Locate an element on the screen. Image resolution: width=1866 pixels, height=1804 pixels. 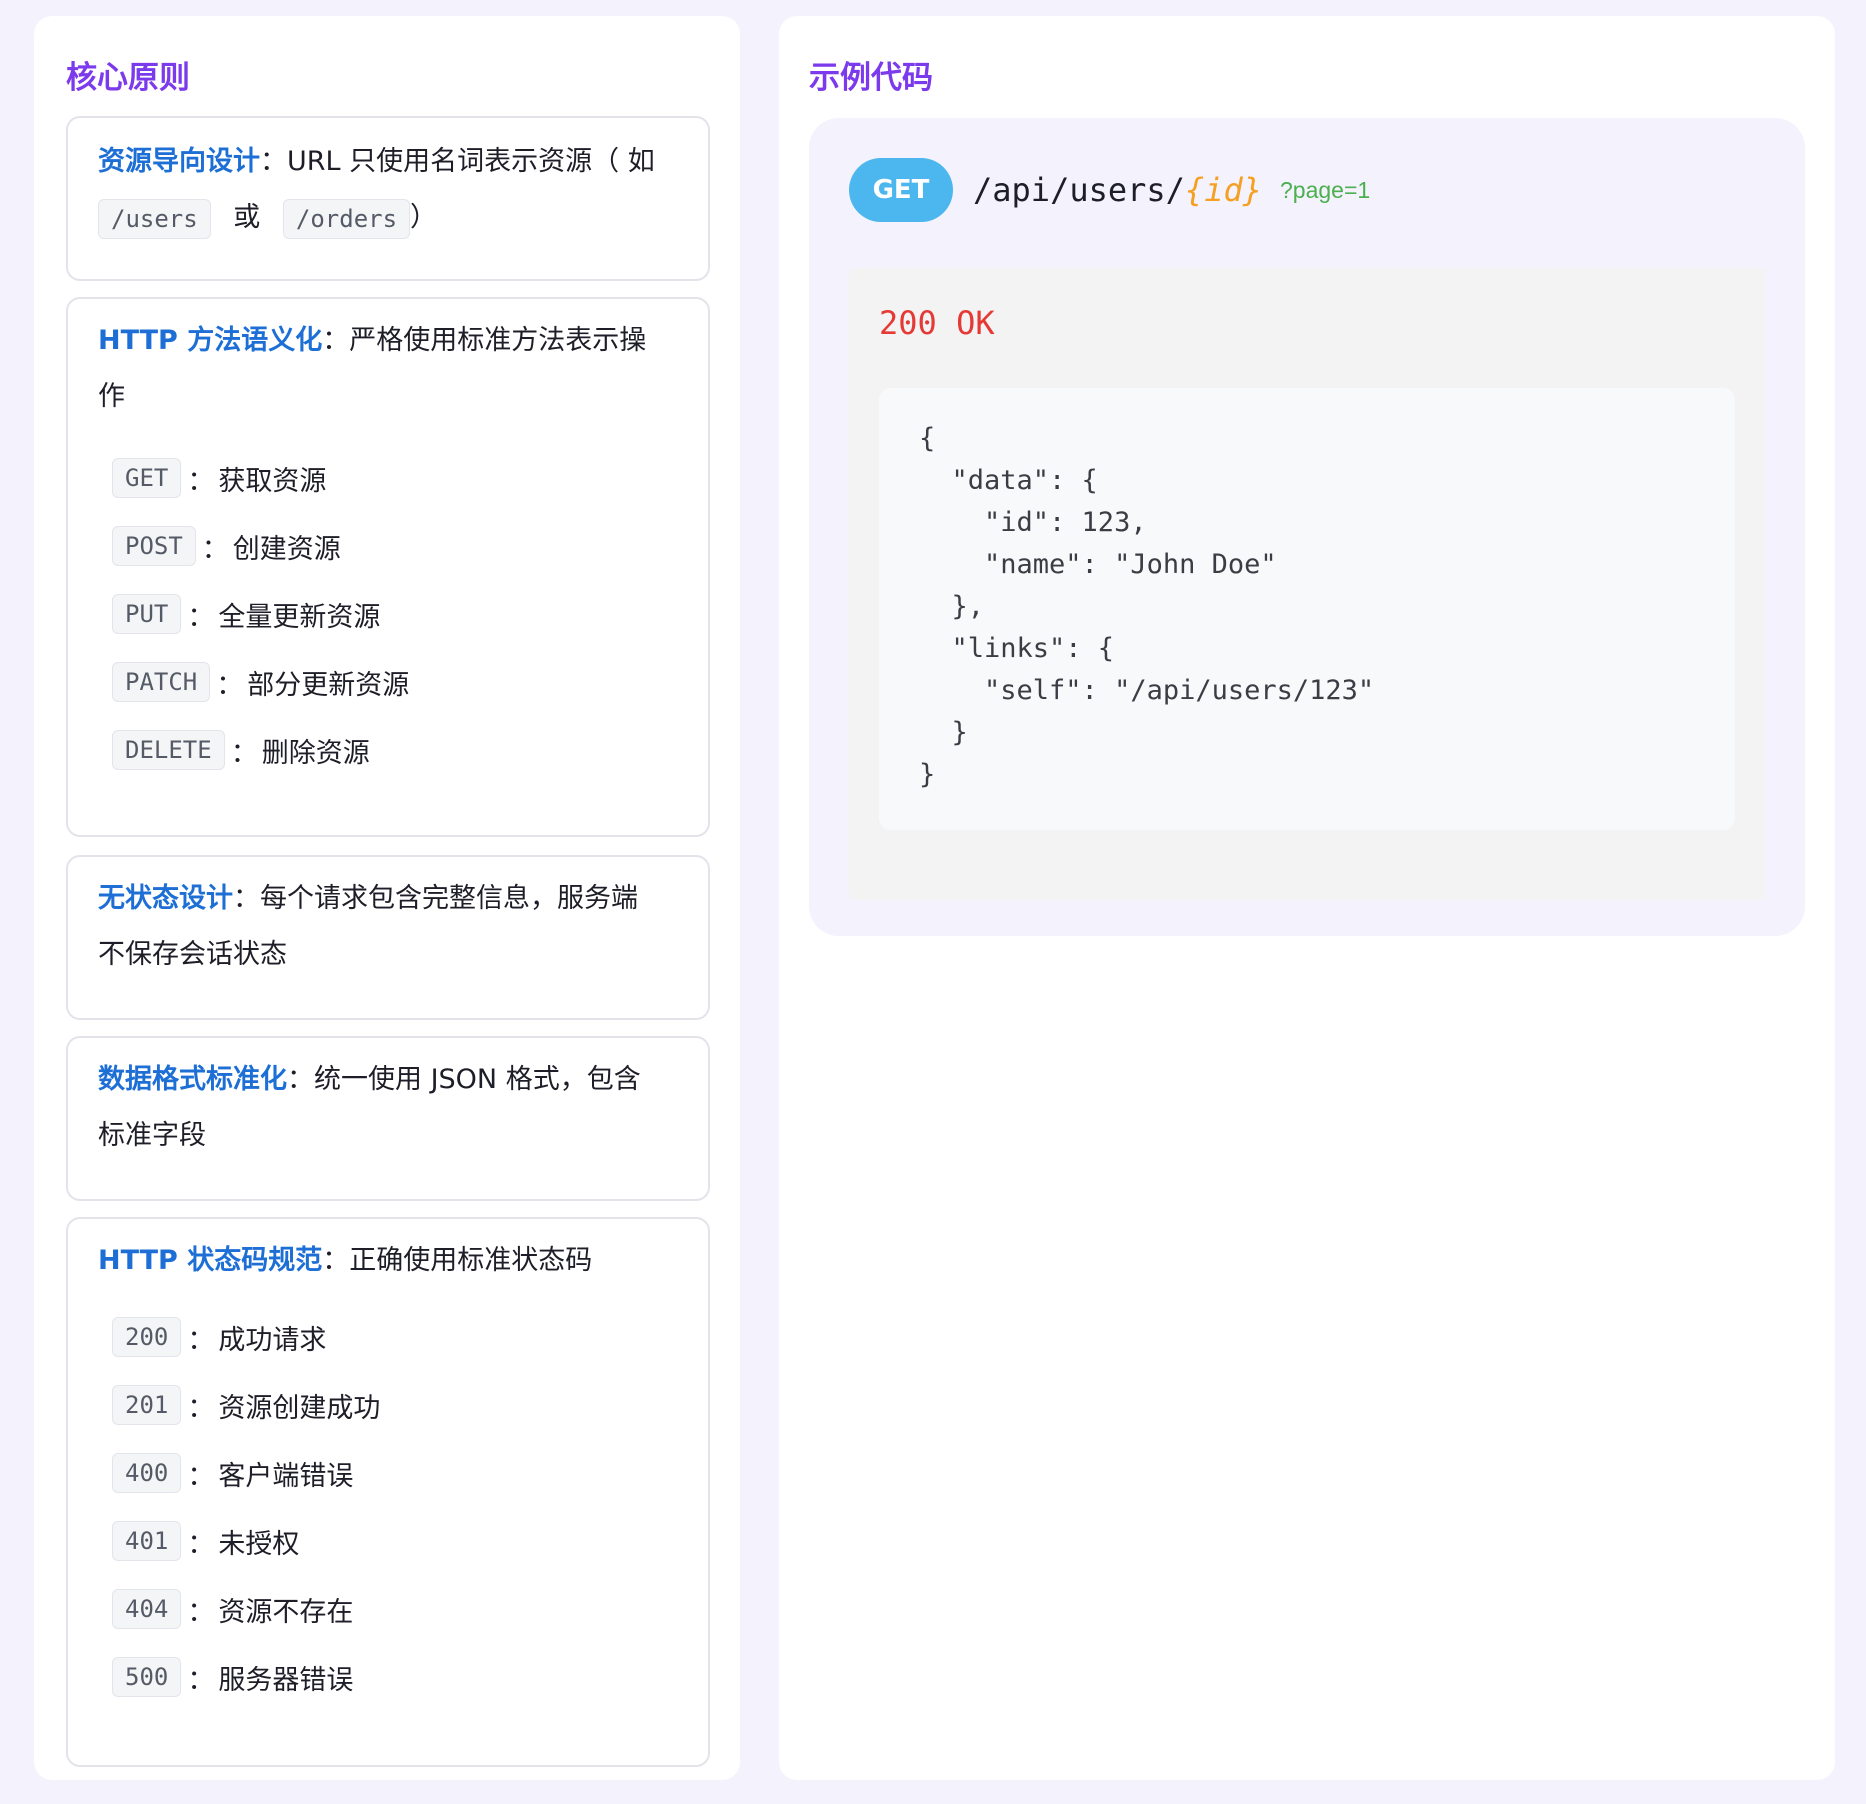
url-query: ?page=1 is located at coordinates (1325, 190).